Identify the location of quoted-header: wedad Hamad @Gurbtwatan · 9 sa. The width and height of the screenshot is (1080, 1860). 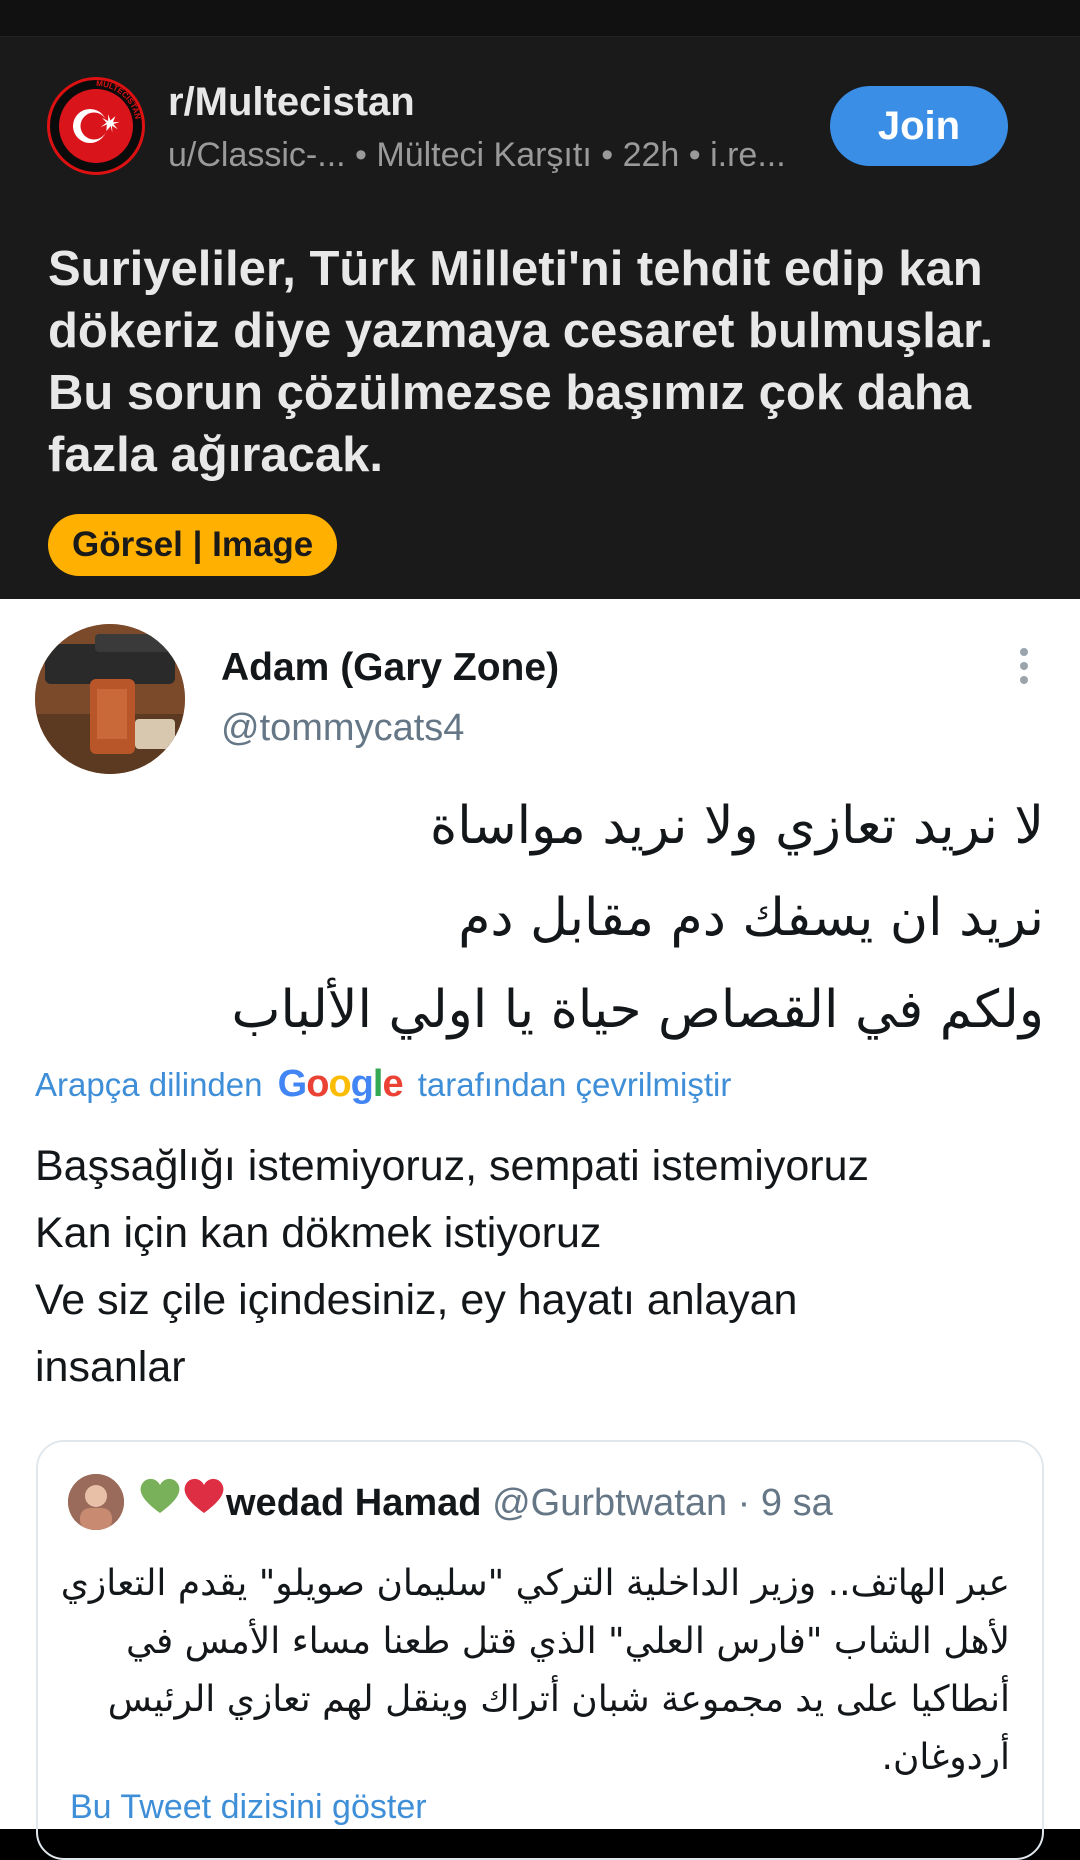
(485, 1500).